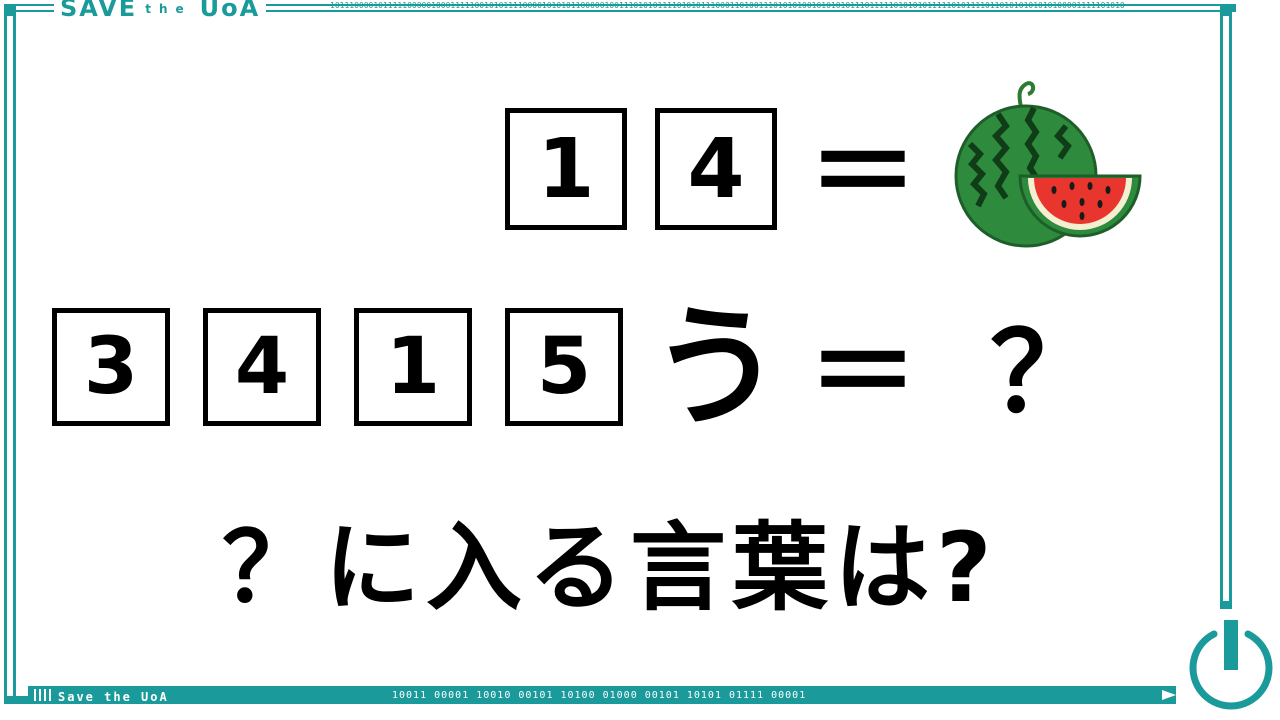 The height and width of the screenshot is (720, 1280). I want to click on number-box-1: 1, so click(566, 169).